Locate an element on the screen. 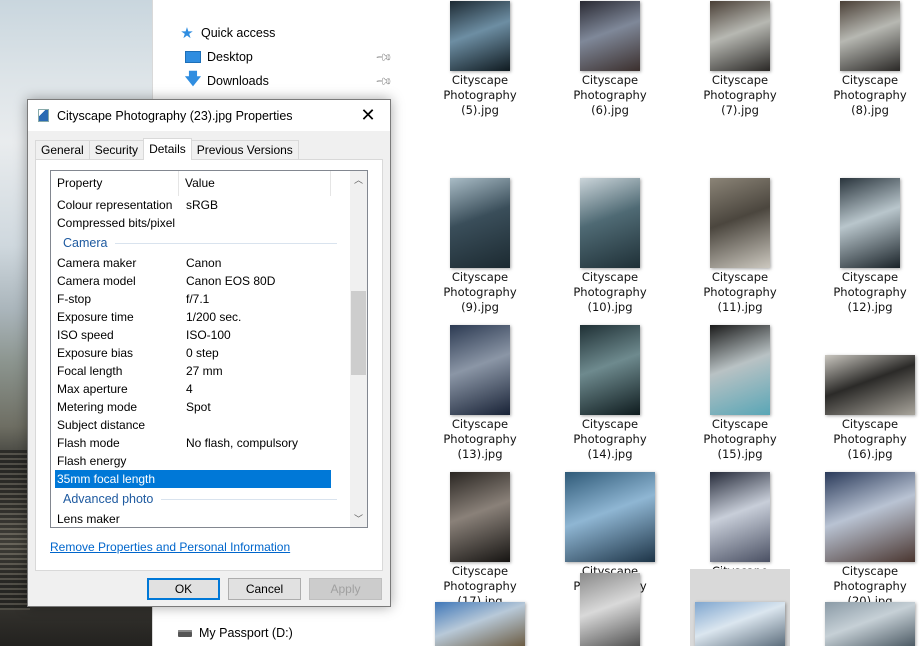 The width and height of the screenshot is (921, 646). apply-button: Apply is located at coordinates (345, 589).